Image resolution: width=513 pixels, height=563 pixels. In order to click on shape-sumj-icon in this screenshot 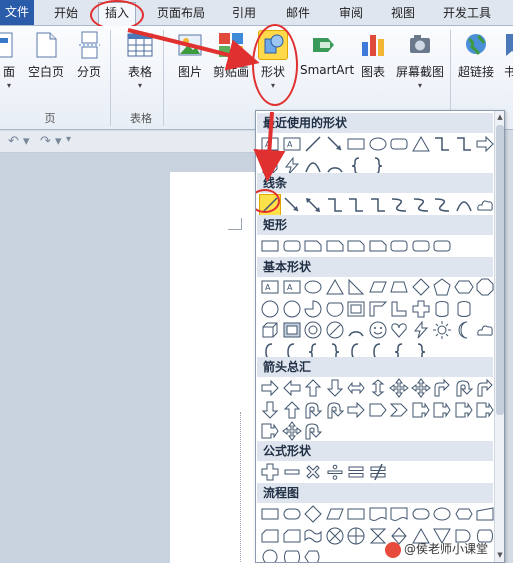, I will do `click(335, 536)`.